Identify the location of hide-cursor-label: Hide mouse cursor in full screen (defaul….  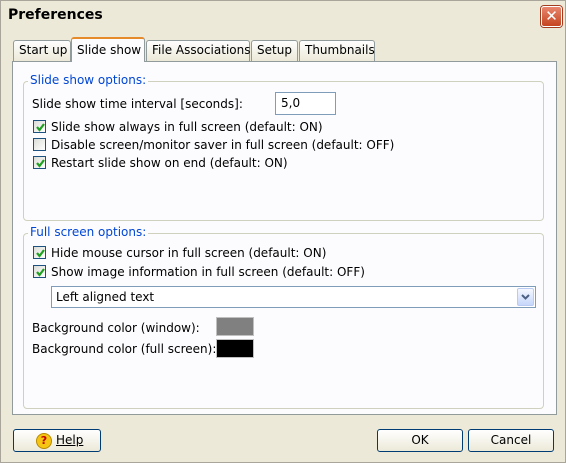
(189, 253).